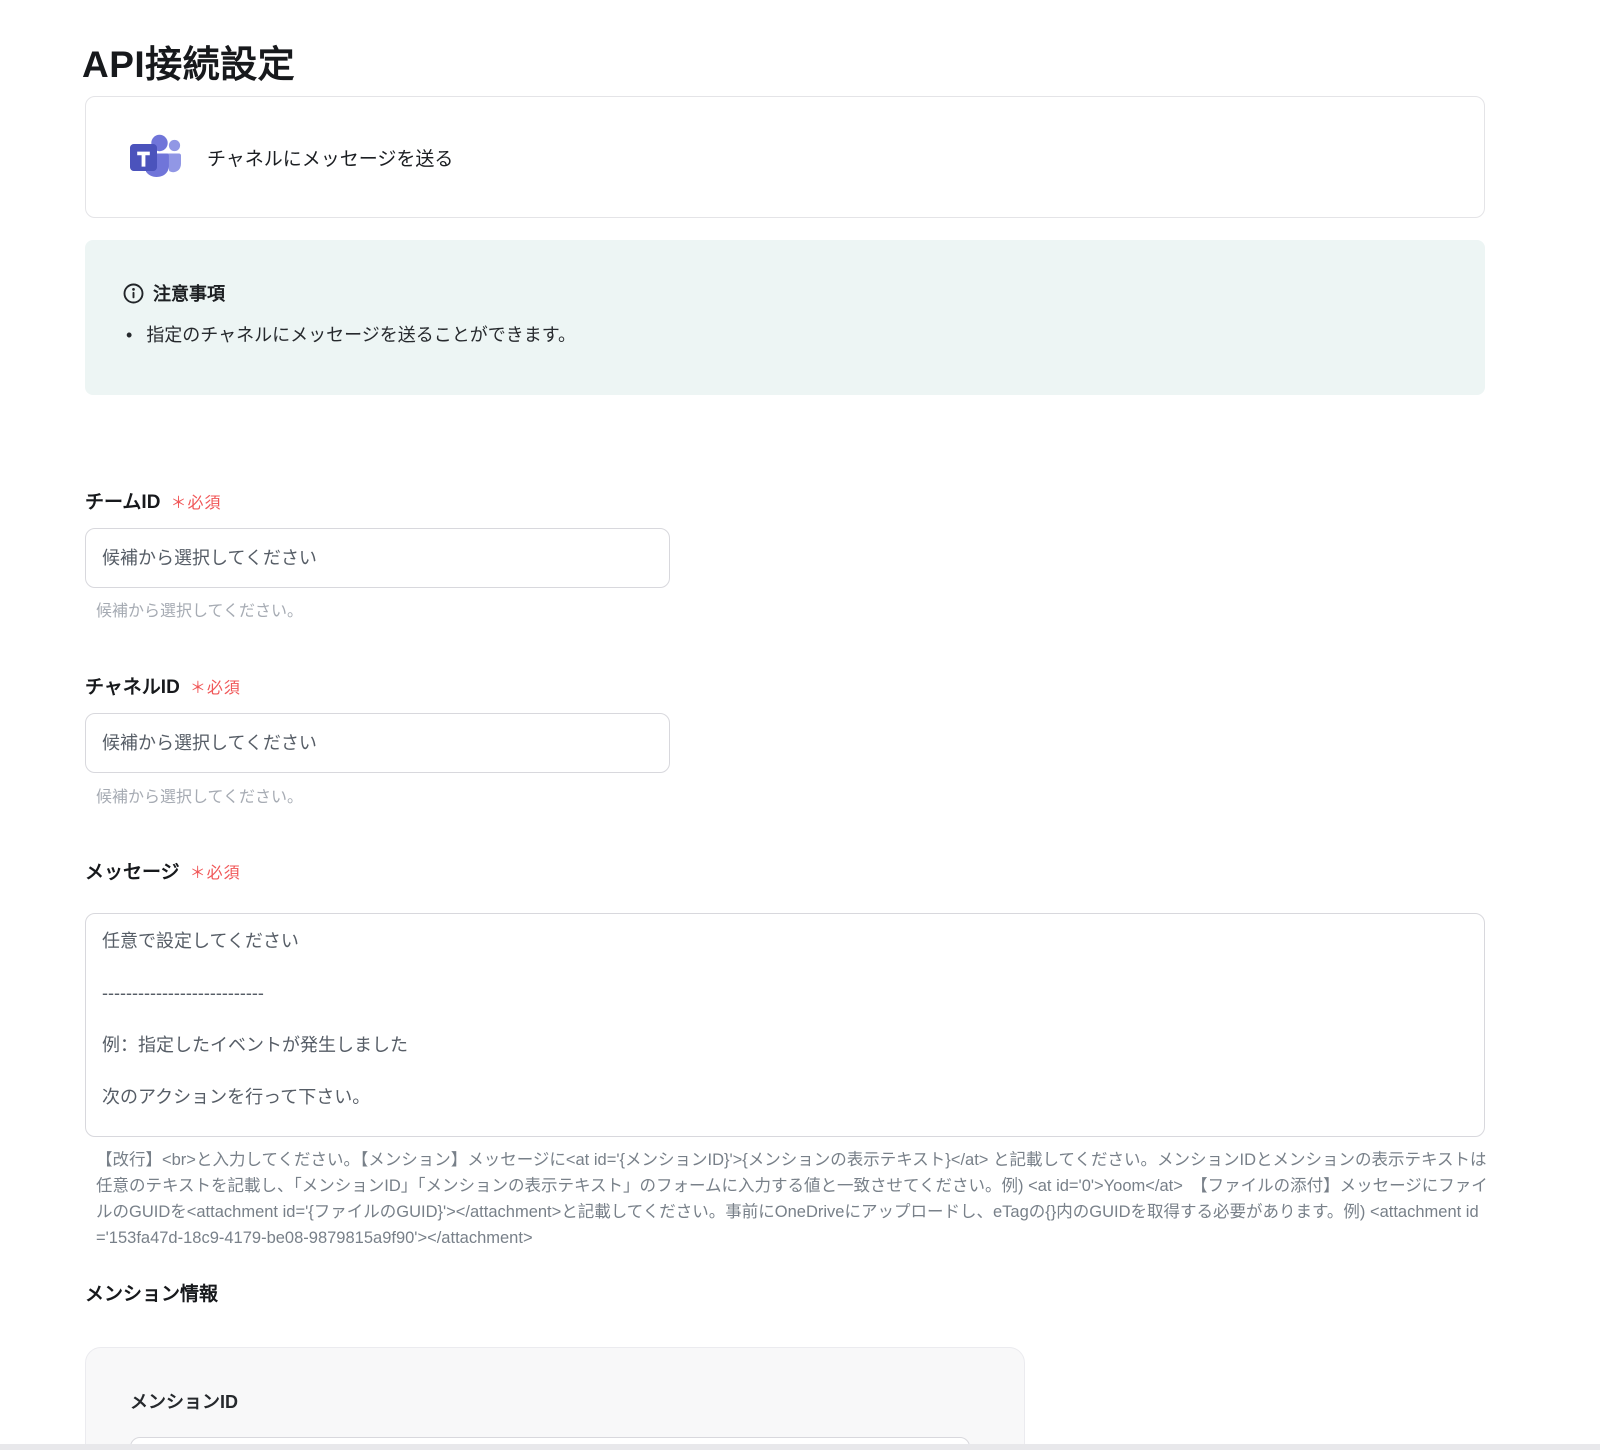 This screenshot has height=1450, width=1600. I want to click on info-icon, so click(133, 293).